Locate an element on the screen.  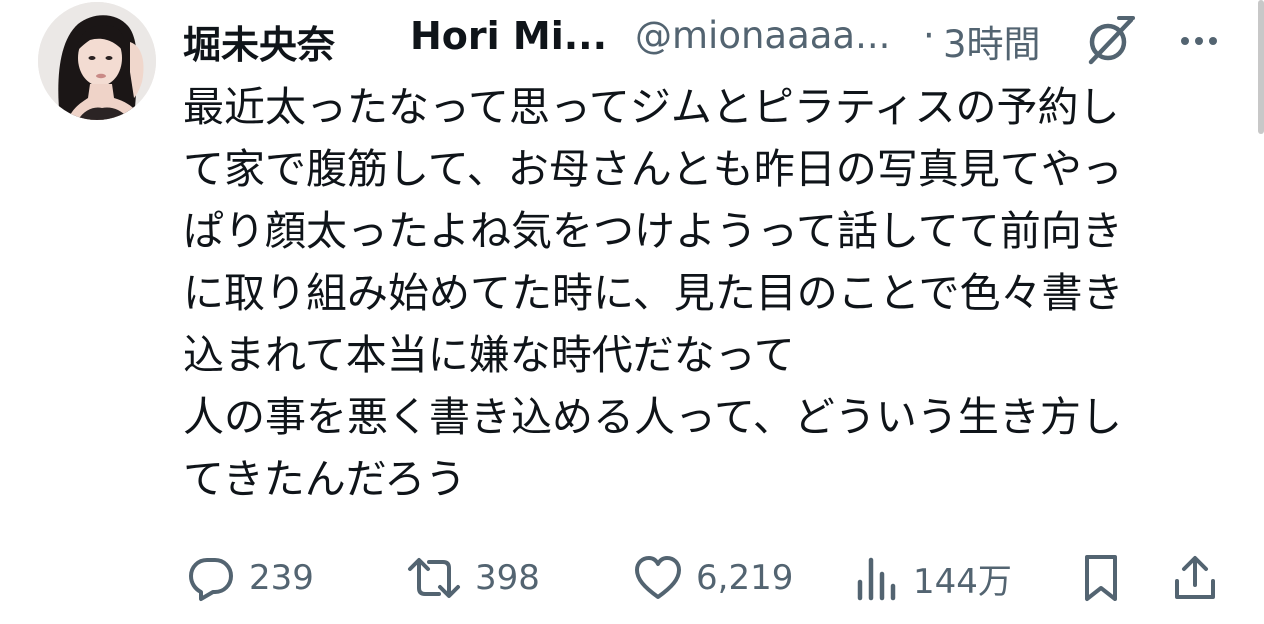
tweet-text-line: に取り組み始めてた時に、見た目のことで色々書き is located at coordinates (653, 293).